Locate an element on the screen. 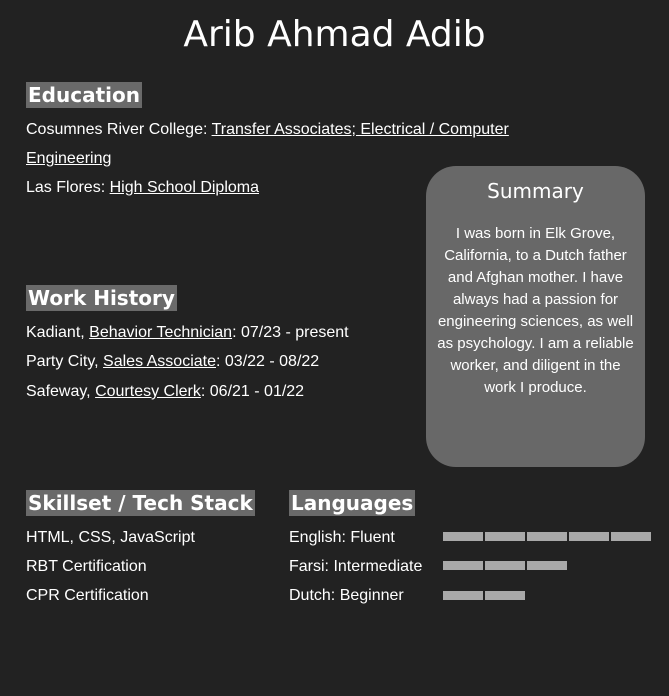  work-dates: : 06/21 - 01/22 is located at coordinates (252, 391).